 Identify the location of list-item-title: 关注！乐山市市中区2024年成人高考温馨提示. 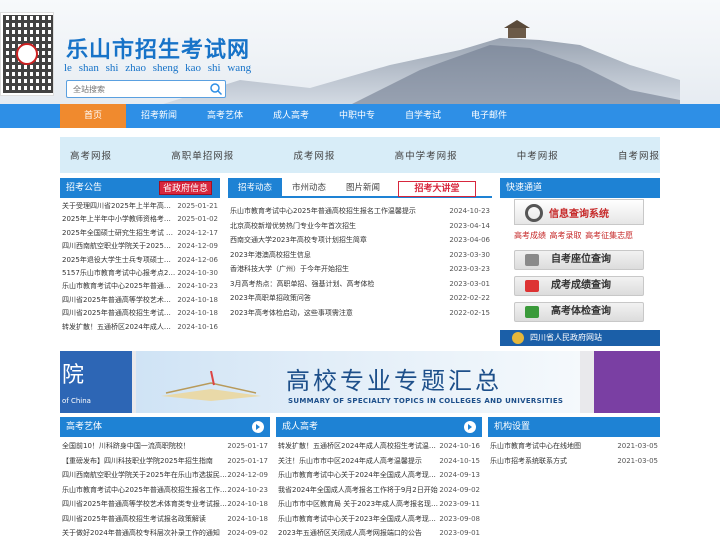
(349, 461).